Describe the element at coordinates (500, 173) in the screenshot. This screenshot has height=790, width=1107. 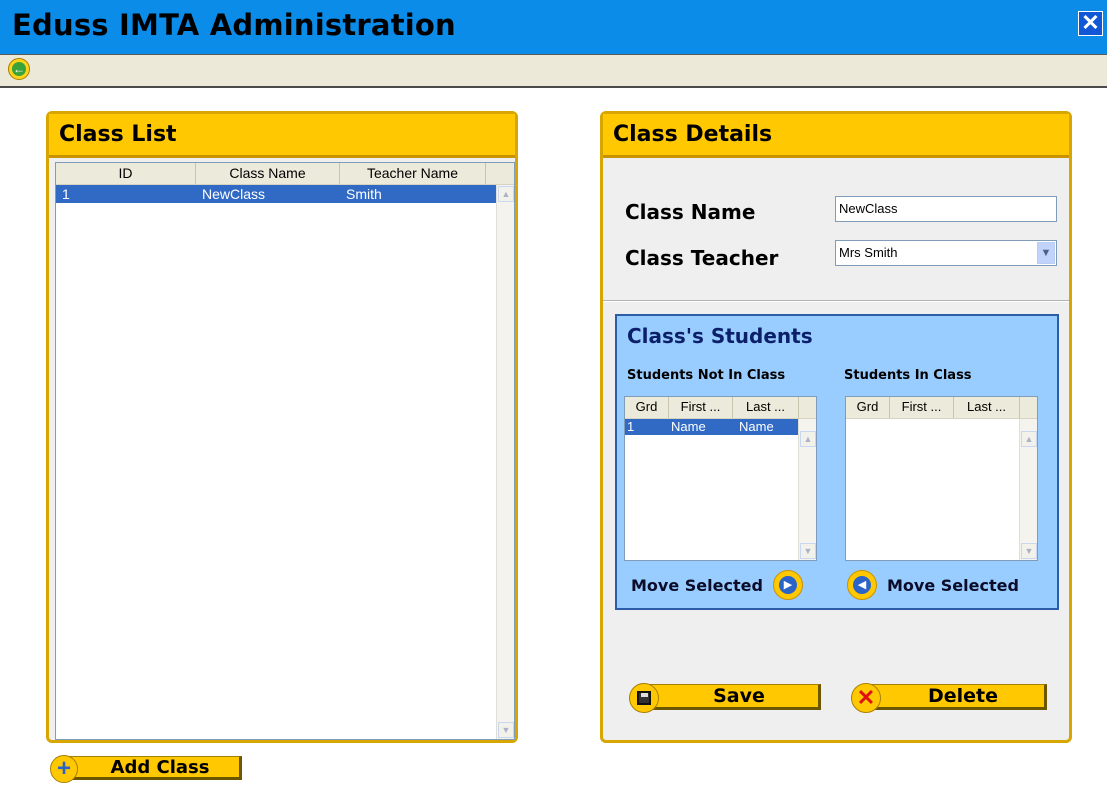
I see `column-header-filler` at that location.